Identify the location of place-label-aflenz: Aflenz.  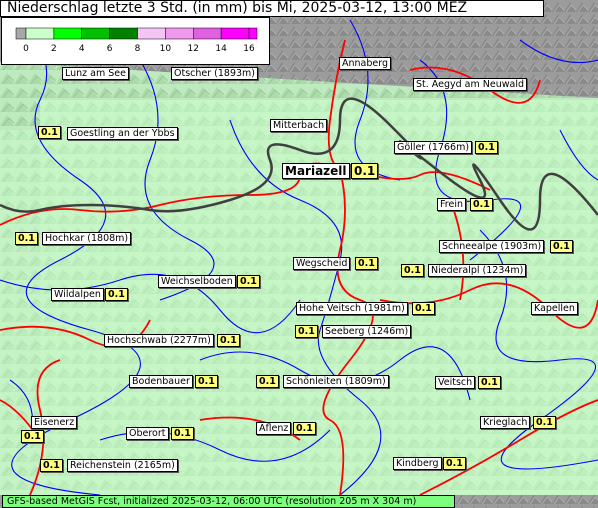
(274, 428).